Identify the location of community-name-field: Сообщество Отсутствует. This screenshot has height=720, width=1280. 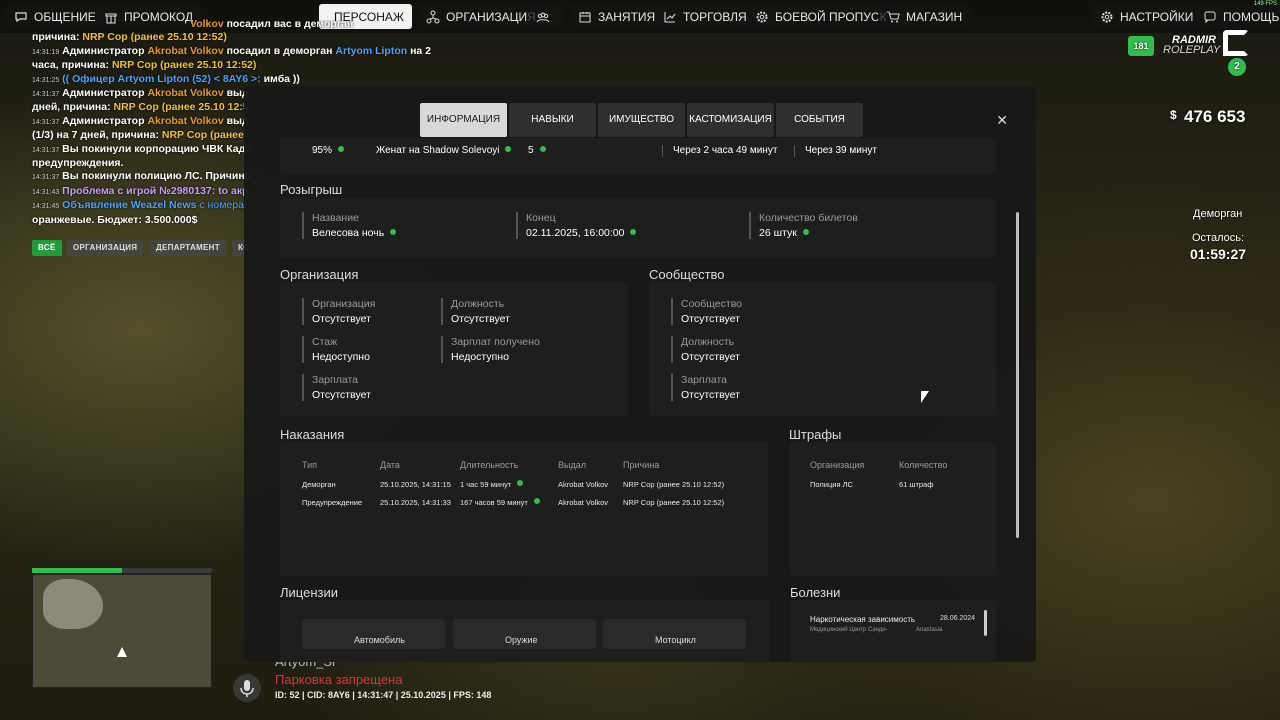
(706, 311).